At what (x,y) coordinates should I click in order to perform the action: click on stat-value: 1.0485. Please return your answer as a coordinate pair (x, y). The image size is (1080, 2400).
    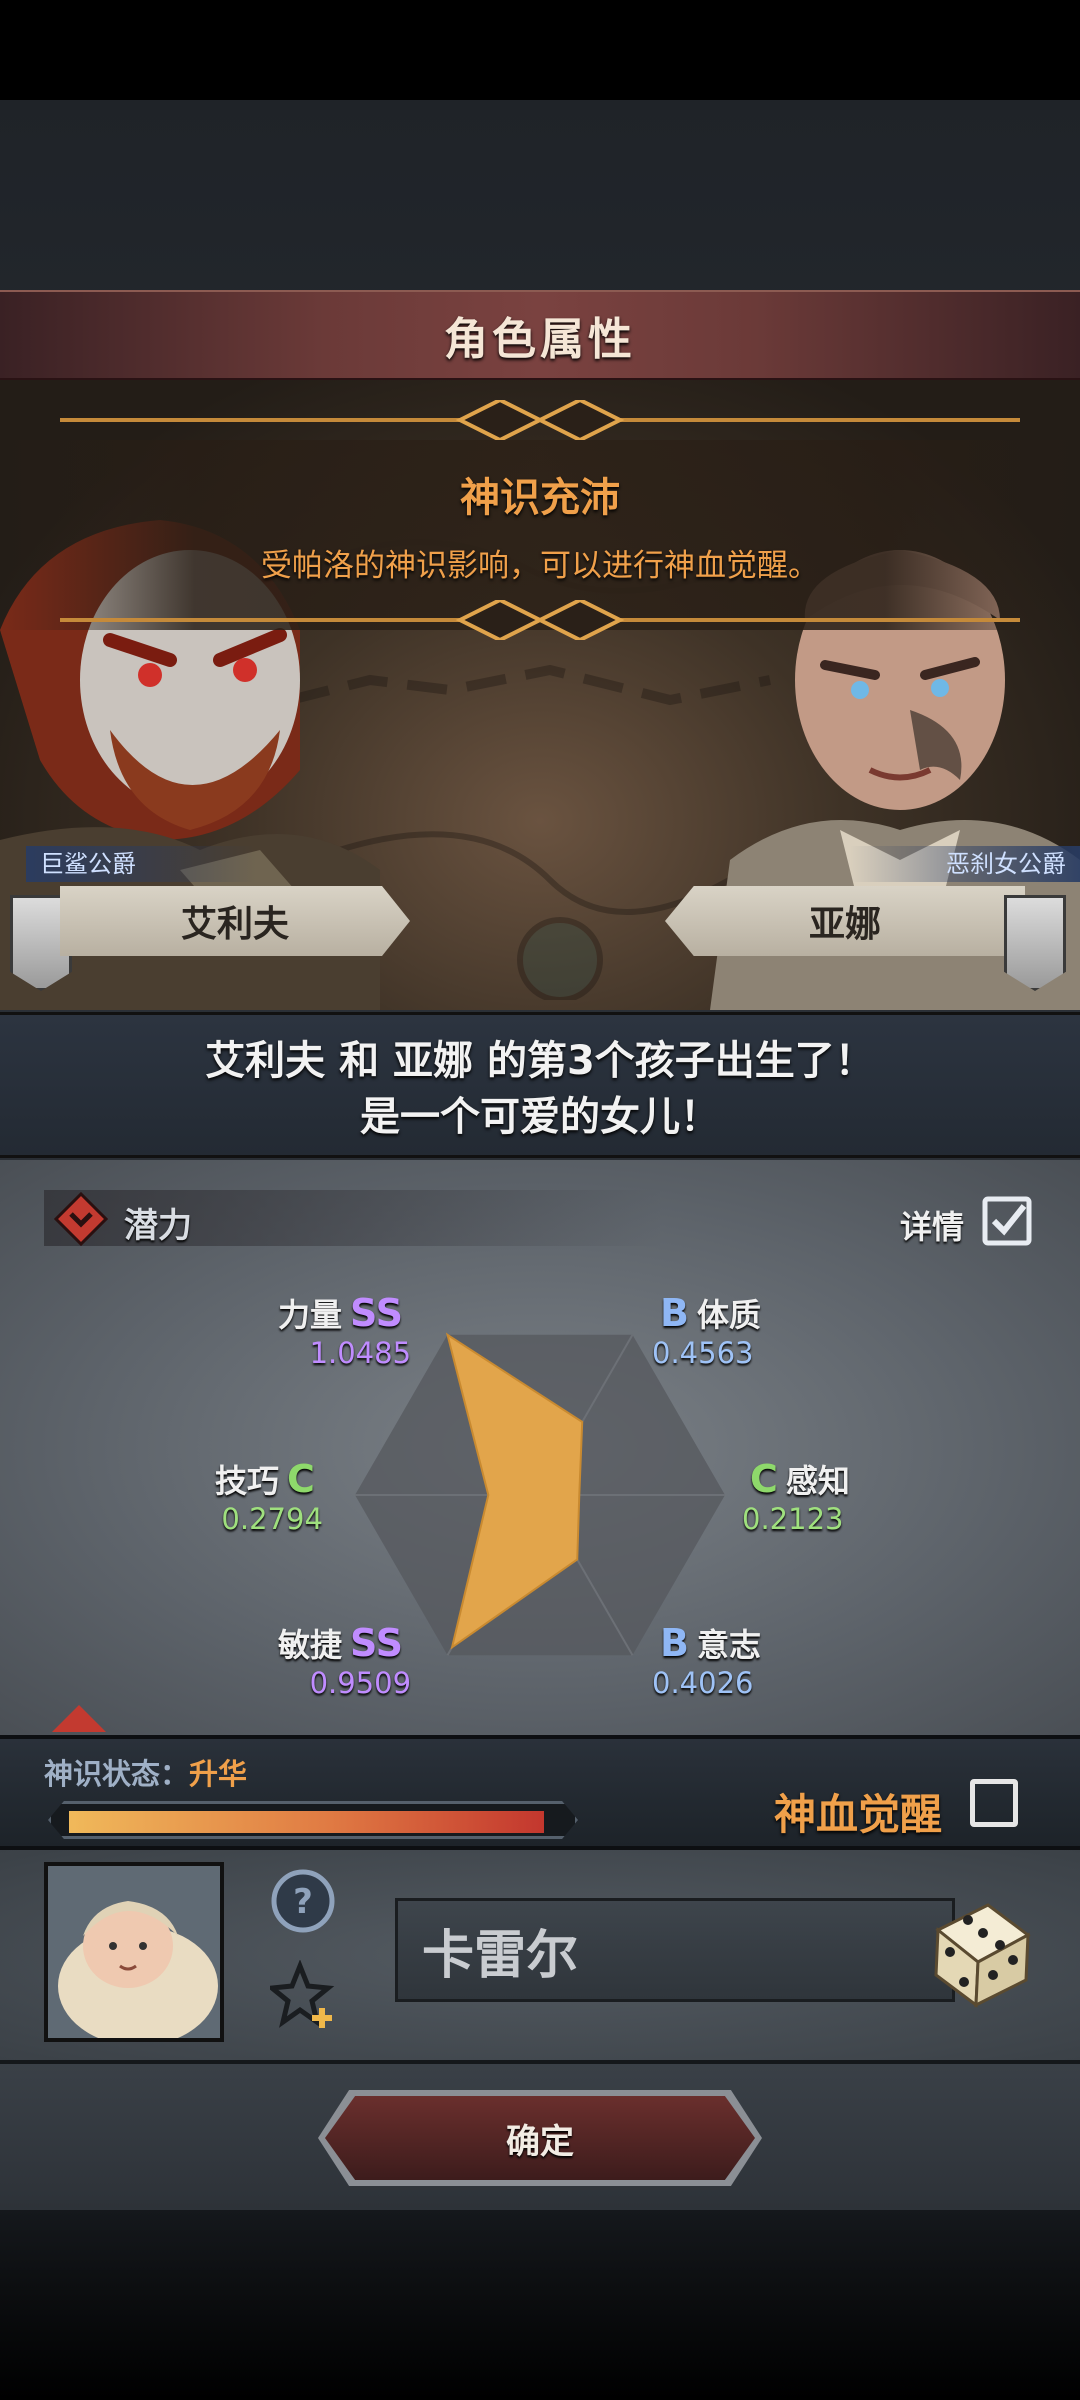
    Looking at the image, I should click on (360, 1353).